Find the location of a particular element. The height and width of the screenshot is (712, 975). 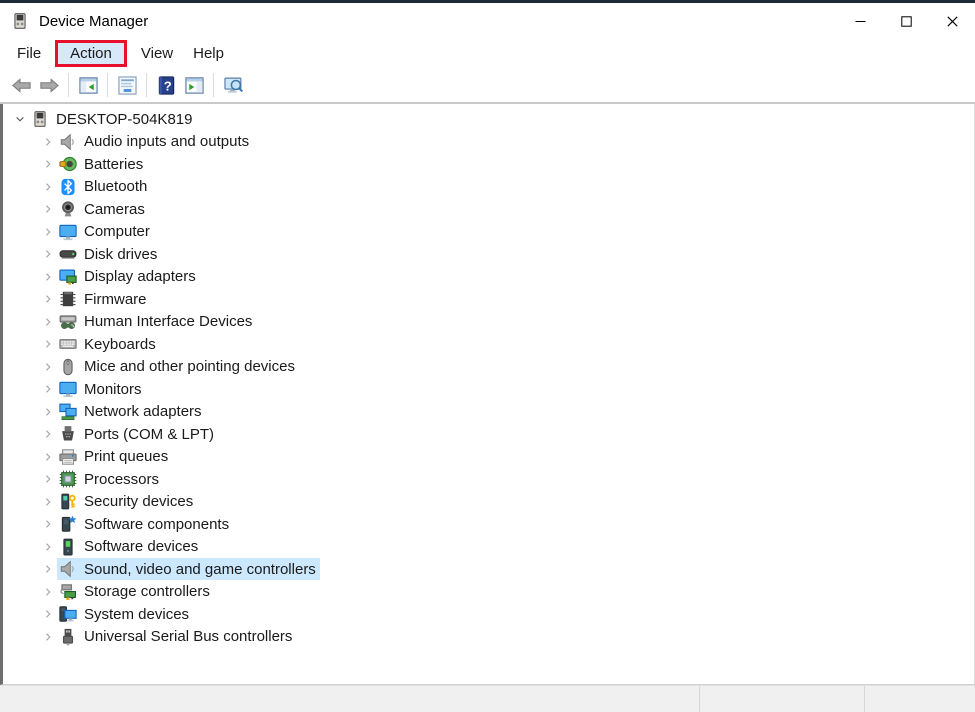

forward-button is located at coordinates (49, 85).